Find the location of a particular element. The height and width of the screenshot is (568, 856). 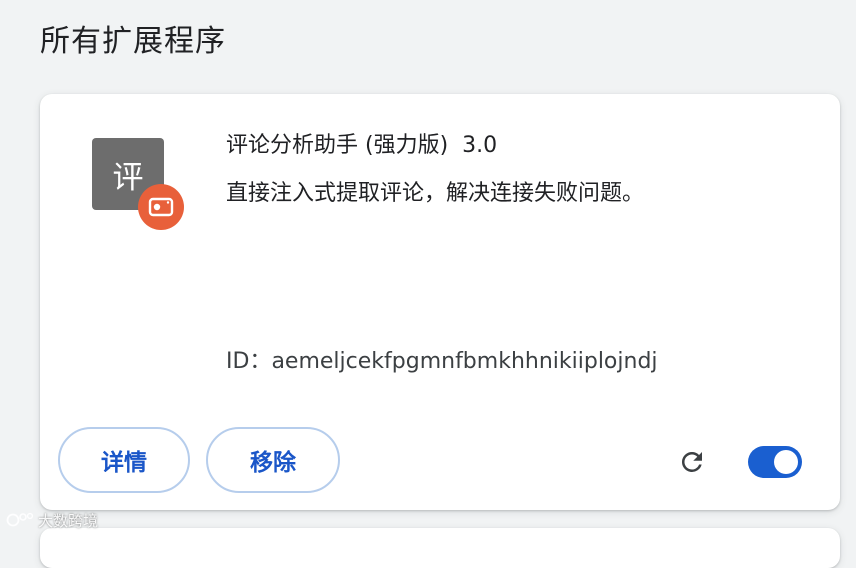

extension-badge-icon is located at coordinates (161, 207).